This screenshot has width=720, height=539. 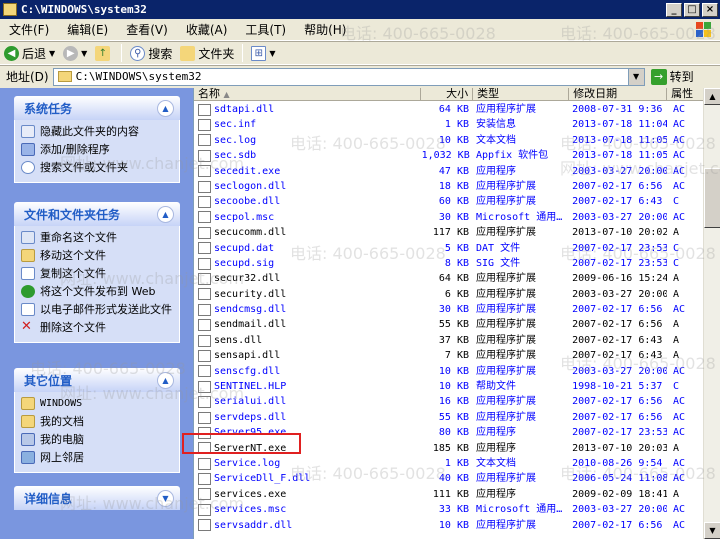 I want to click on scroll-down-icon: ▼, so click(x=712, y=530).